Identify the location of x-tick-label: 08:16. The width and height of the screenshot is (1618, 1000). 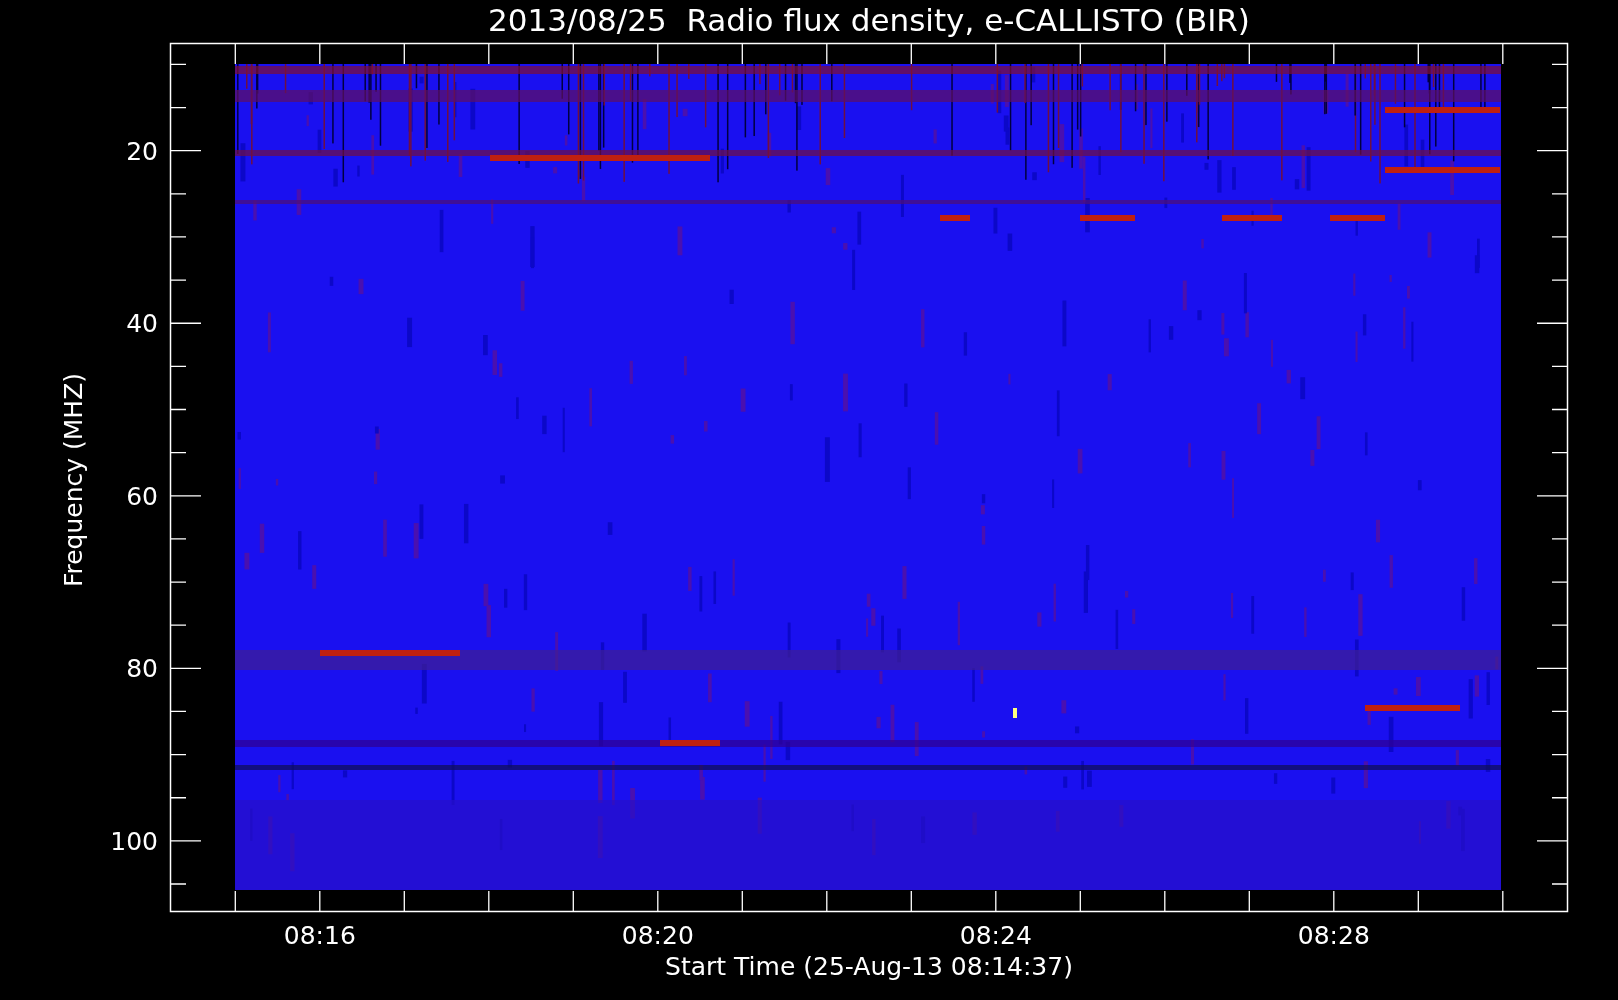
(319, 935).